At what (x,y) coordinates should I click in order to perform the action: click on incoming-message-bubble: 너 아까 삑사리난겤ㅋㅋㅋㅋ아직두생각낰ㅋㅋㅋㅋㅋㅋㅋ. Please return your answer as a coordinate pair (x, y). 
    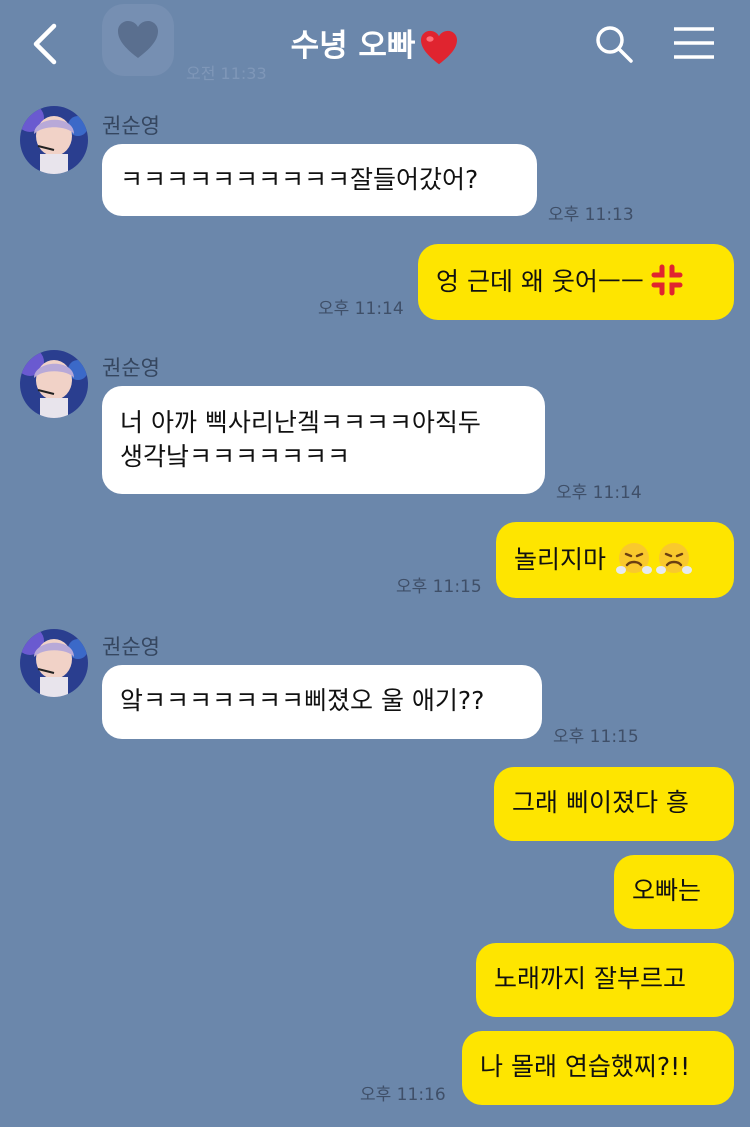
    Looking at the image, I should click on (323, 440).